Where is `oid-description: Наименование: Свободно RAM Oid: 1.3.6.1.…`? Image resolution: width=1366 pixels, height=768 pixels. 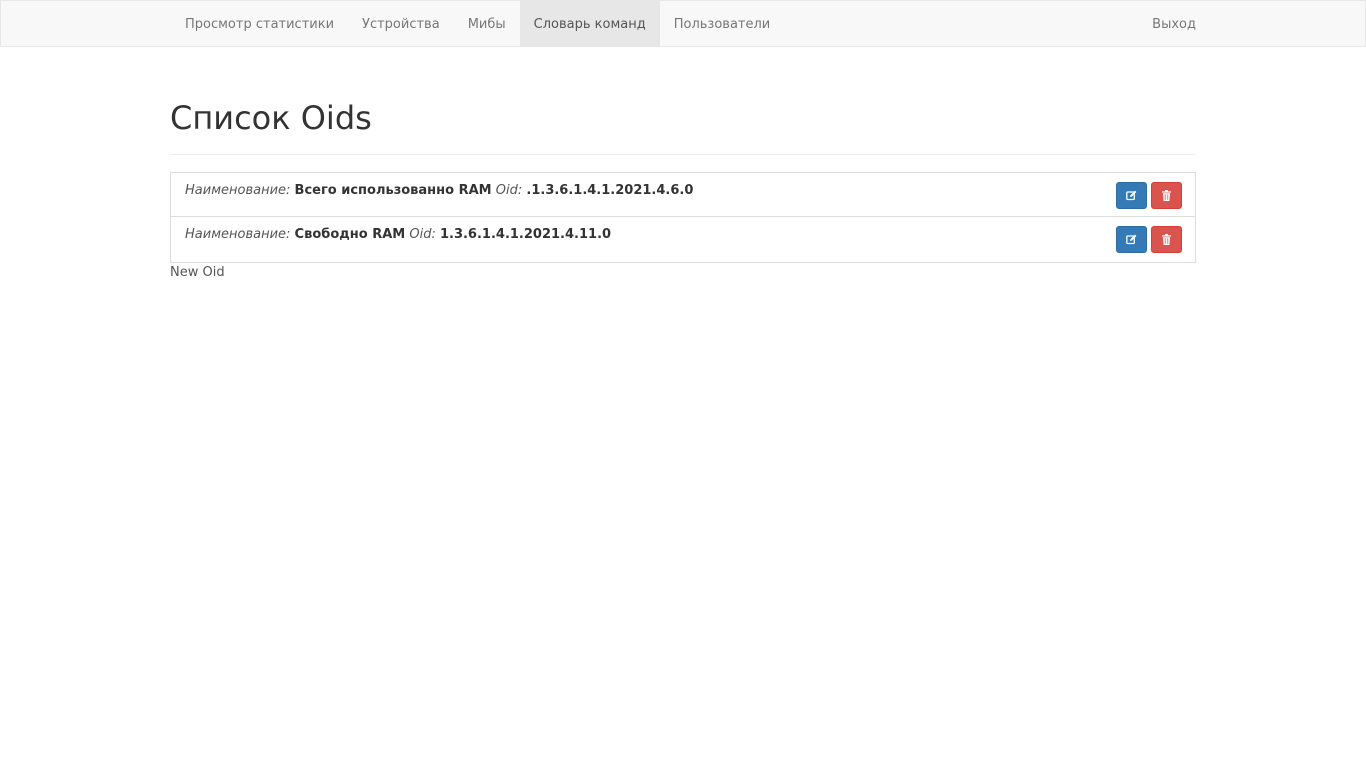 oid-description: Наименование: Свободно RAM Oid: 1.3.6.1.… is located at coordinates (398, 234).